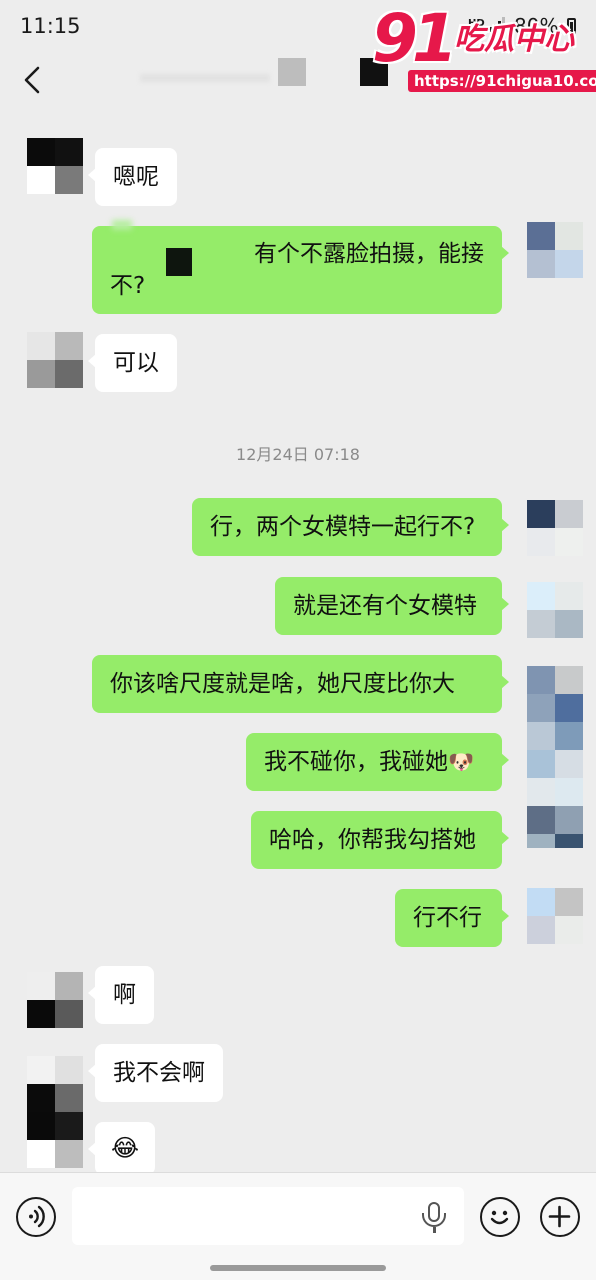 Image resolution: width=596 pixels, height=1280 pixels. I want to click on status-time: 11:15, so click(50, 26).